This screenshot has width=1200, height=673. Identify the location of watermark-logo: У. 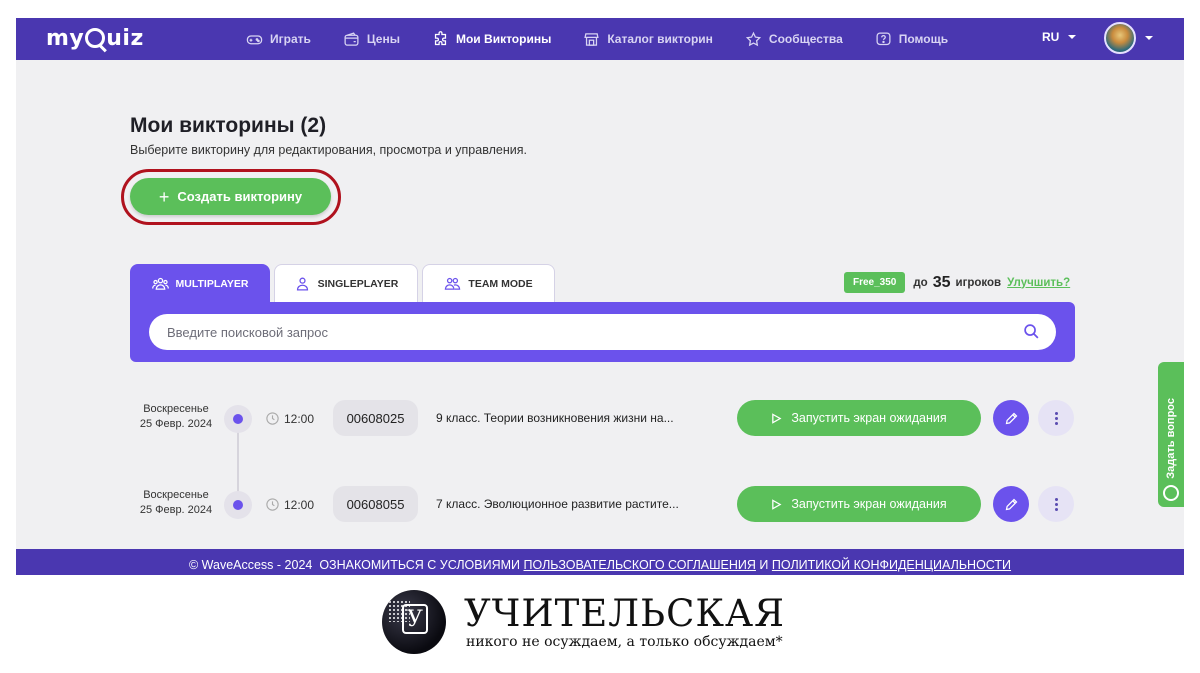
(414, 622).